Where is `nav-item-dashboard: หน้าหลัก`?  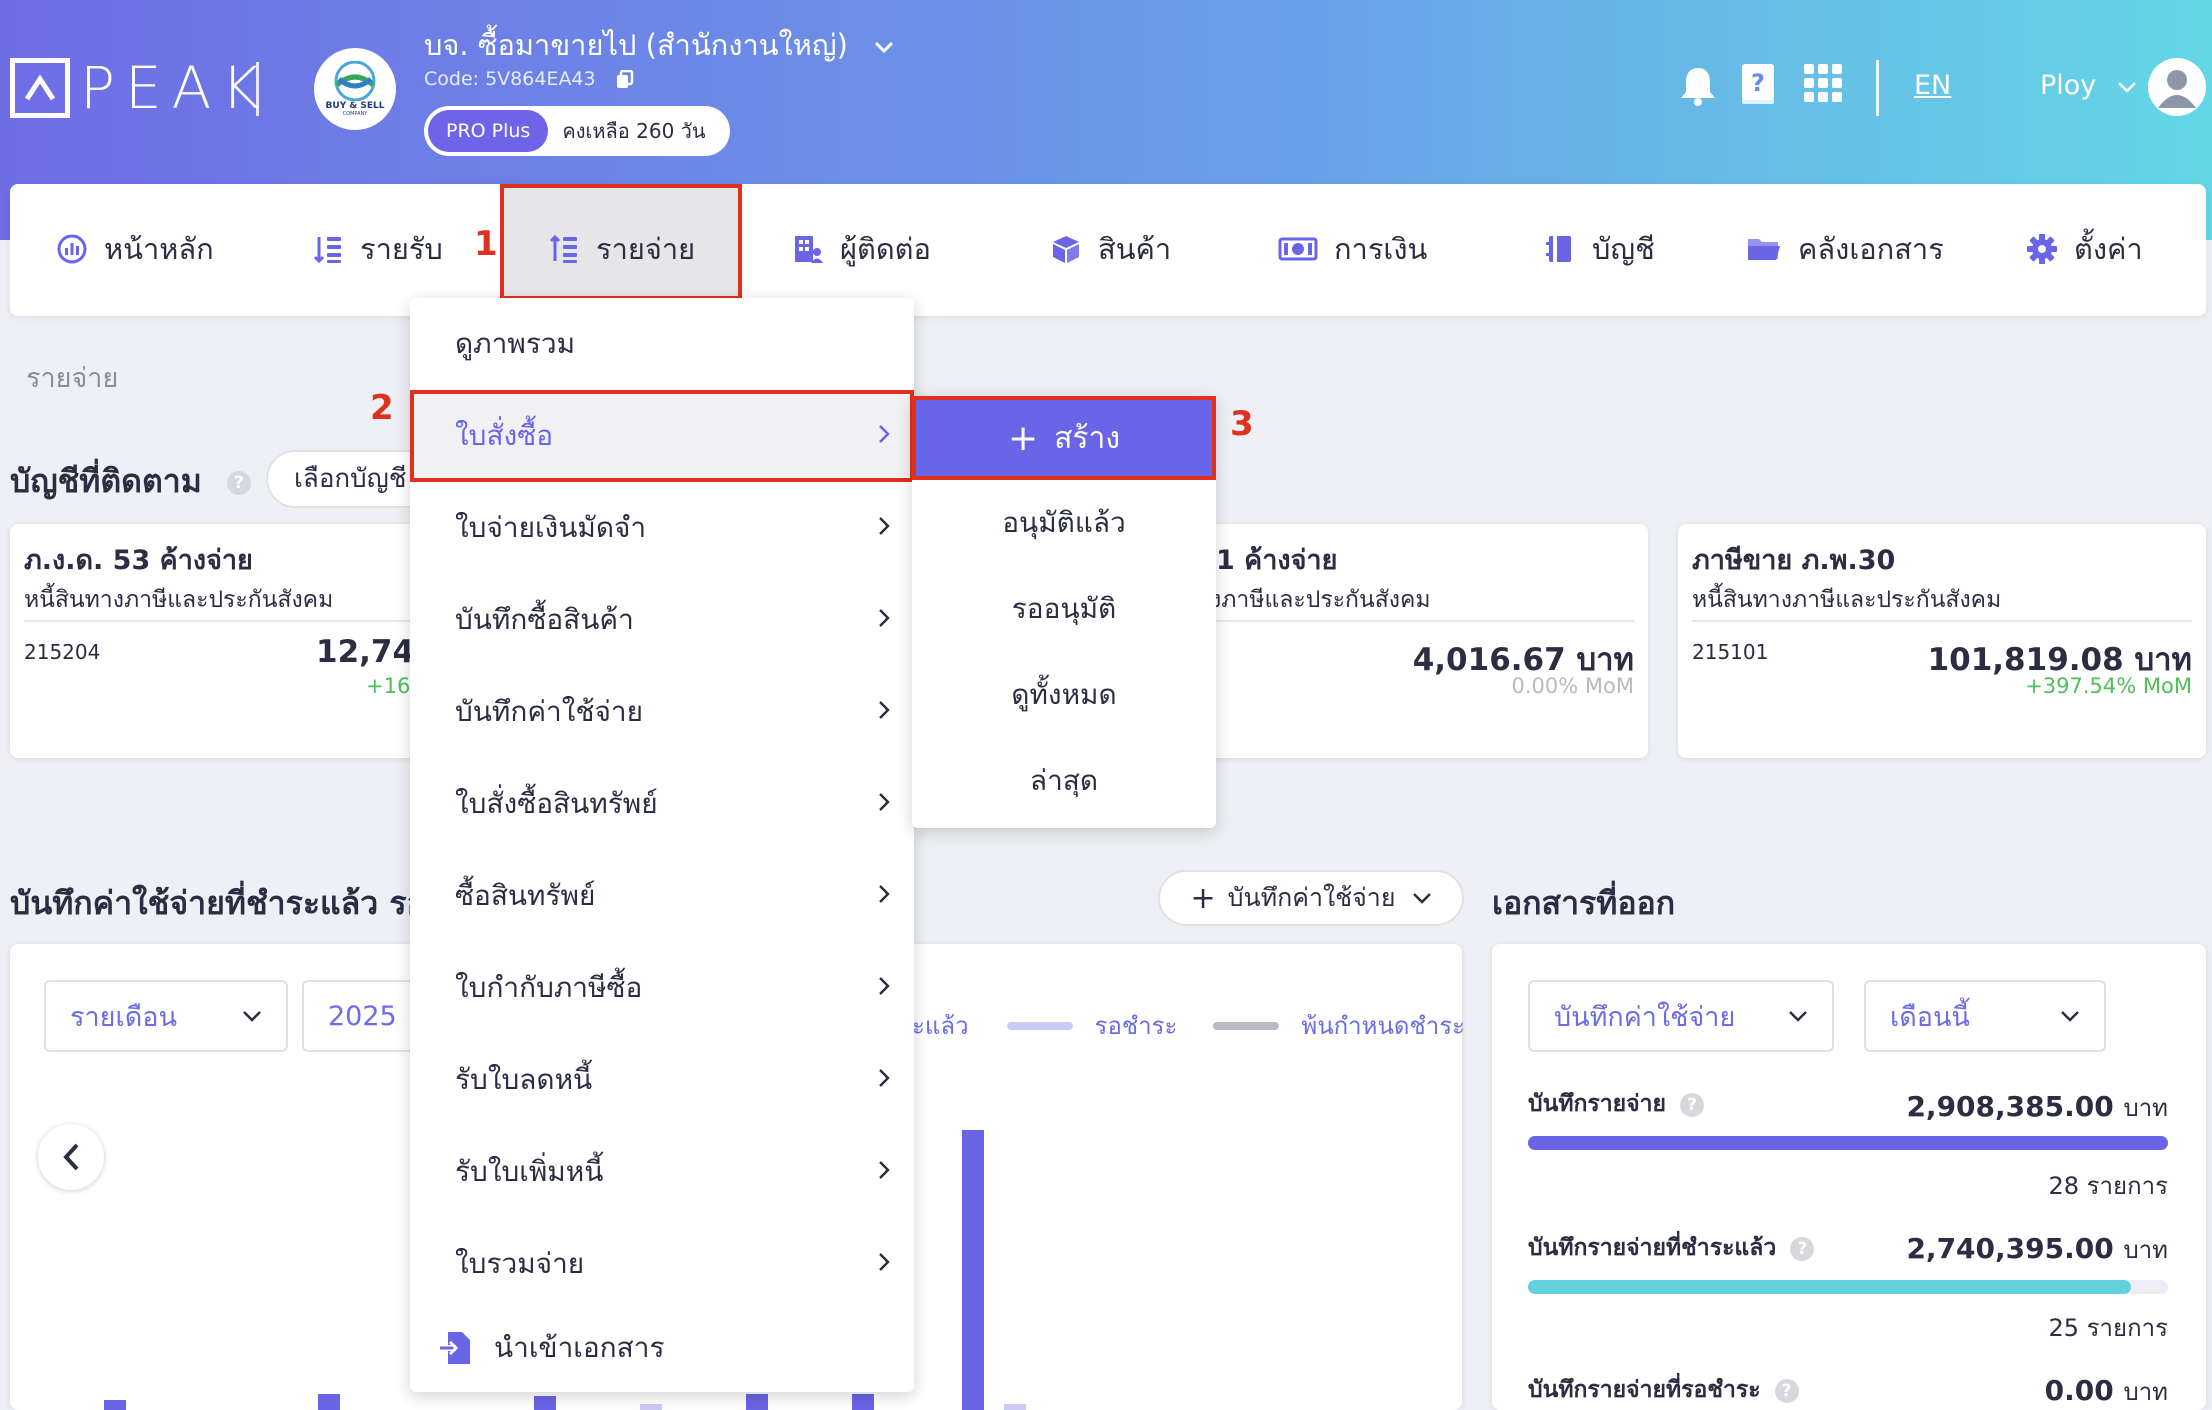
nav-item-dashboard: หน้าหลัก is located at coordinates (135, 249).